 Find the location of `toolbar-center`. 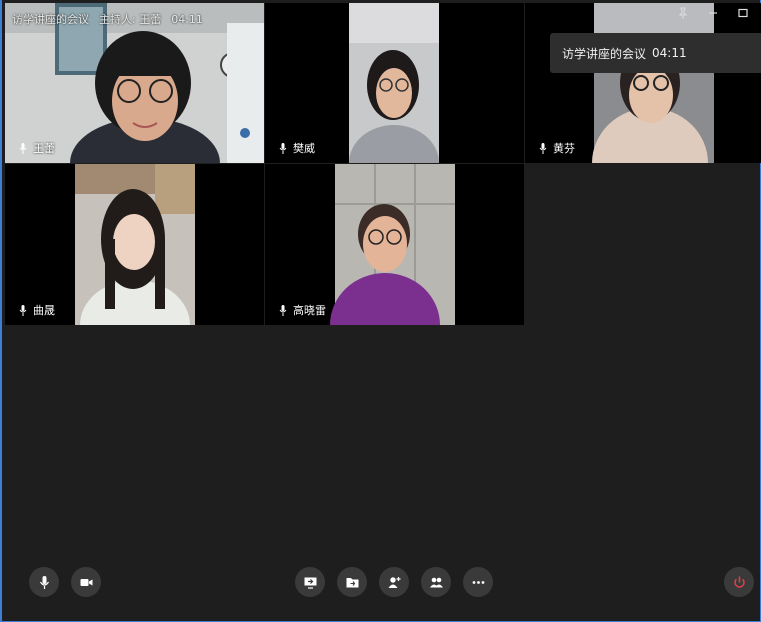

toolbar-center is located at coordinates (394, 582).